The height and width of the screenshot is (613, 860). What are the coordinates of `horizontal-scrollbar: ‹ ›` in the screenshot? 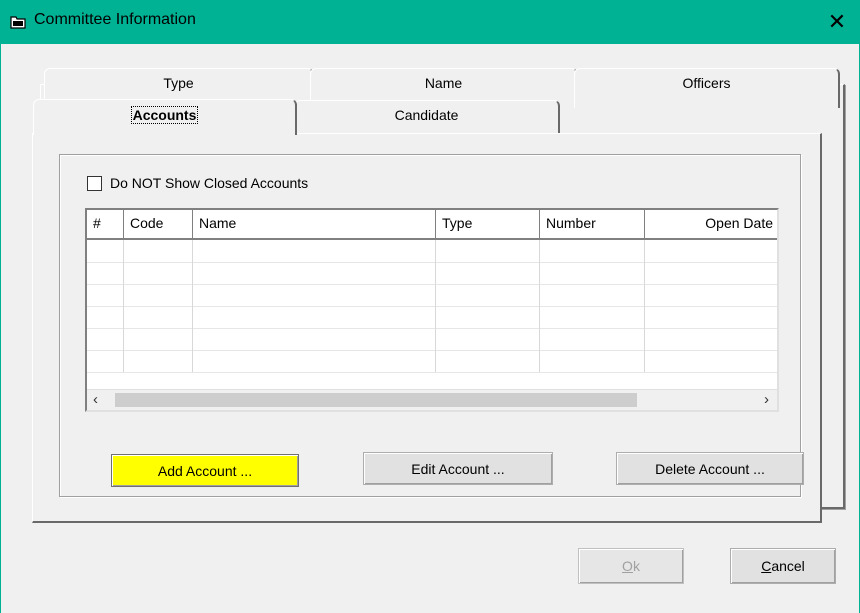 It's located at (432, 399).